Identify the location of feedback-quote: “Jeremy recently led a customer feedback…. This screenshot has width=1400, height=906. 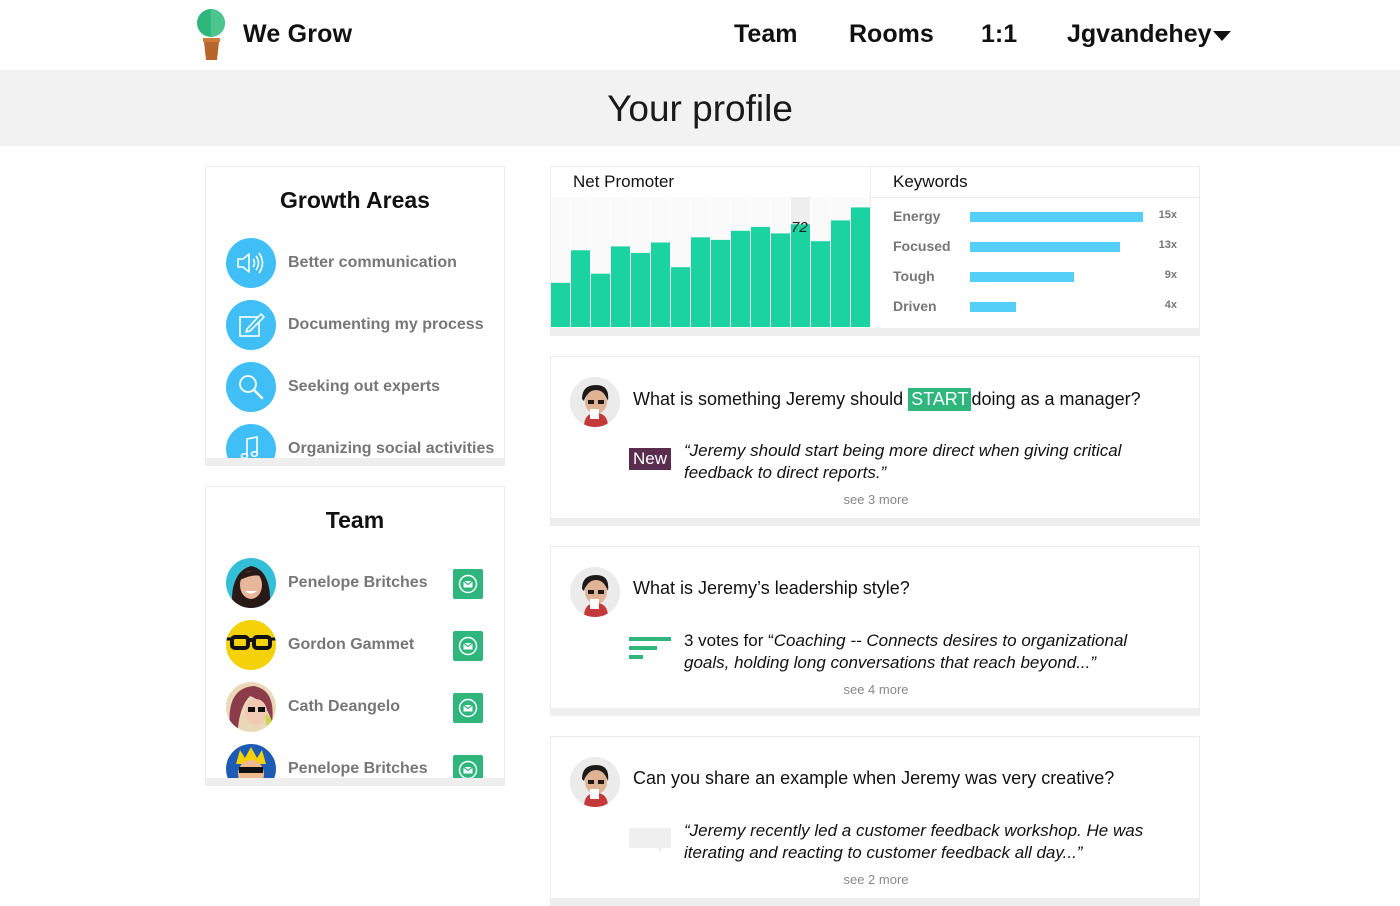
(914, 841).